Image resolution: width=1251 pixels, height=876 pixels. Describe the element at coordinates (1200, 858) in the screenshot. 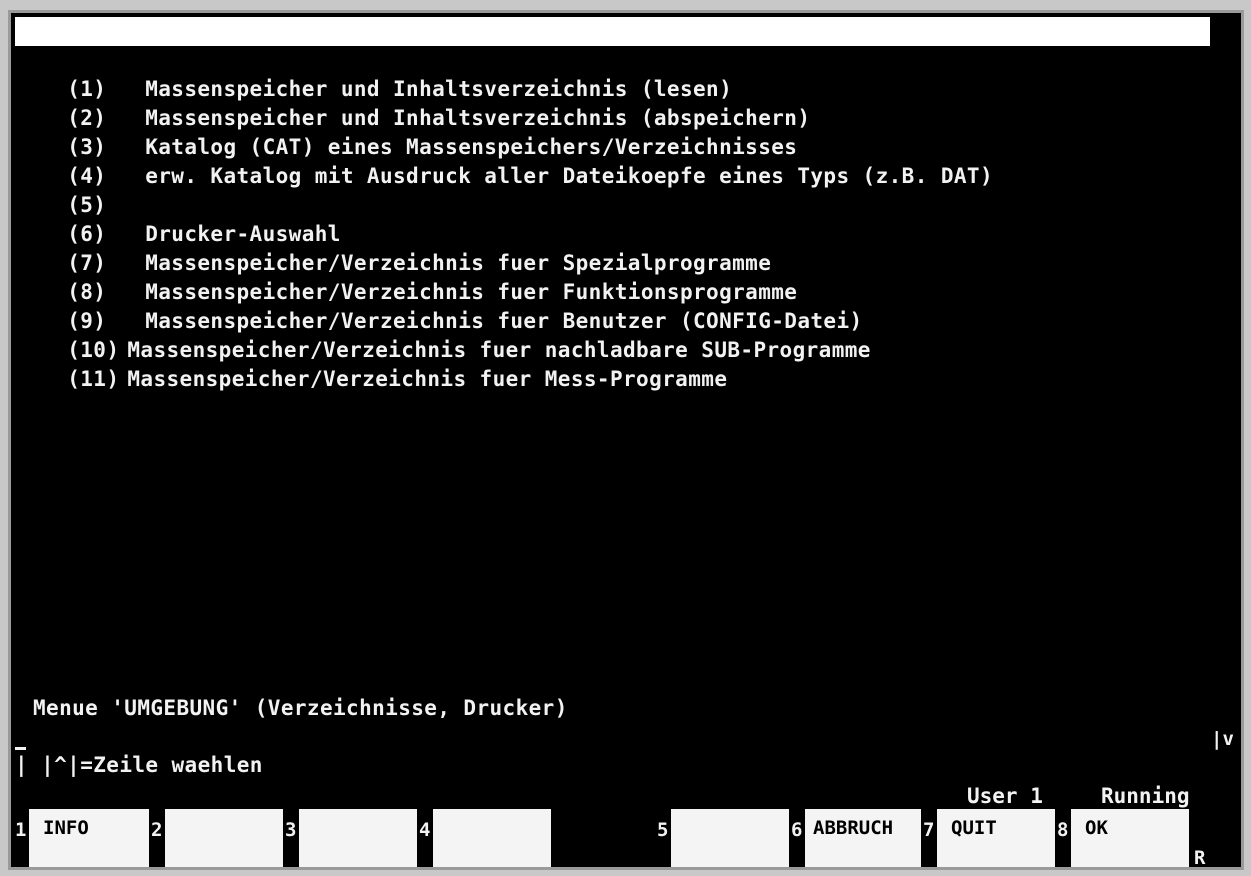

I see `r-indicator: R` at that location.